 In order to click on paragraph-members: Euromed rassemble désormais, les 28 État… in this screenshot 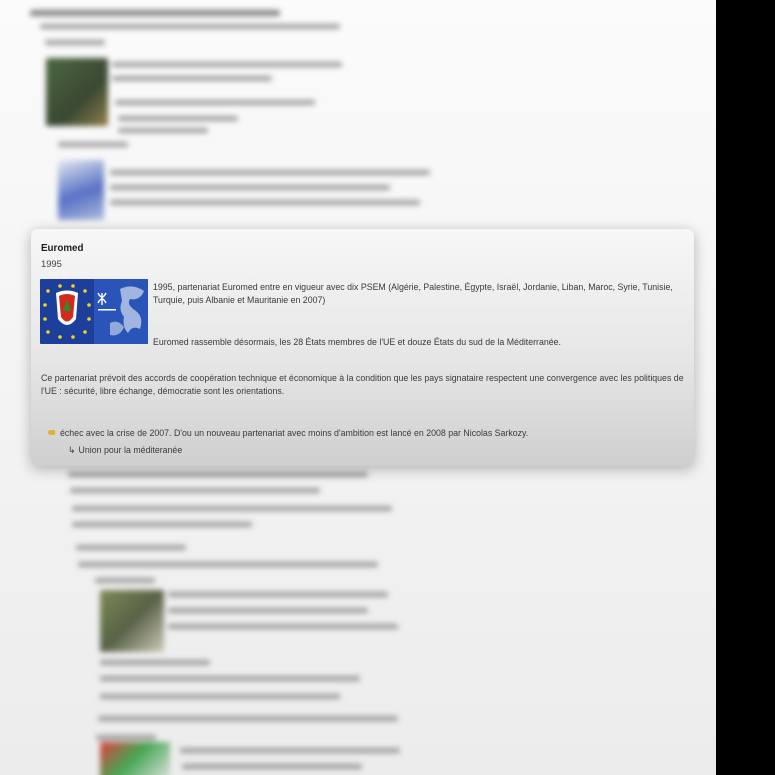, I will do `click(357, 342)`.